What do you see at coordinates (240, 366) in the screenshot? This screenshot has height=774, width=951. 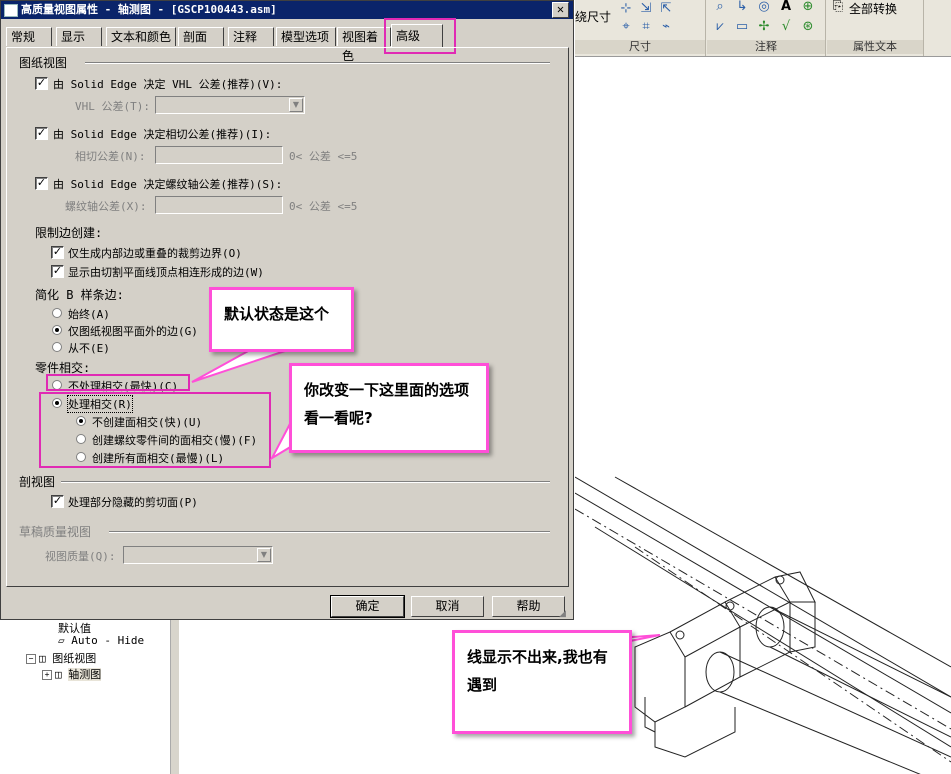 I see `callout-pointer` at bounding box center [240, 366].